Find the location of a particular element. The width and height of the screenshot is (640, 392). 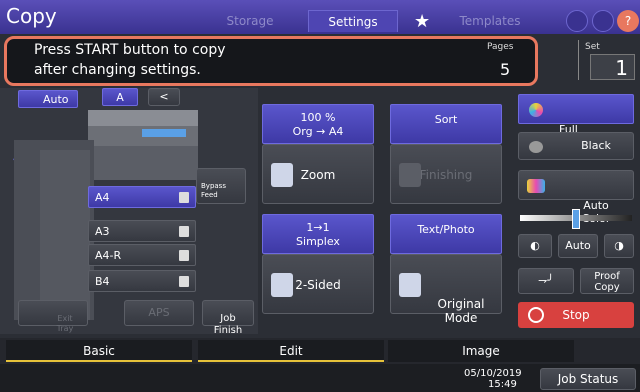

mode-status: Text/Photo is located at coordinates (446, 234).